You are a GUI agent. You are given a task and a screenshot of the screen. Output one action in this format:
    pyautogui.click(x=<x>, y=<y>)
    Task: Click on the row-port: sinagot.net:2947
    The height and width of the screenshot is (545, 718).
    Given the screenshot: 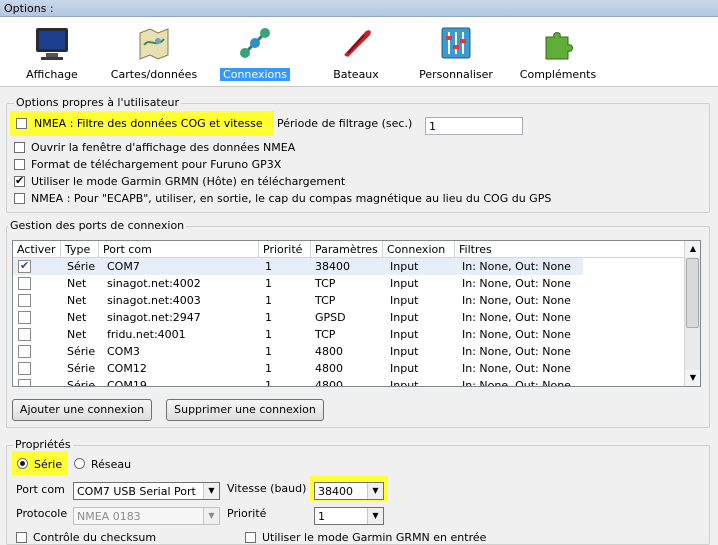 What is the action you would take?
    pyautogui.click(x=154, y=317)
    